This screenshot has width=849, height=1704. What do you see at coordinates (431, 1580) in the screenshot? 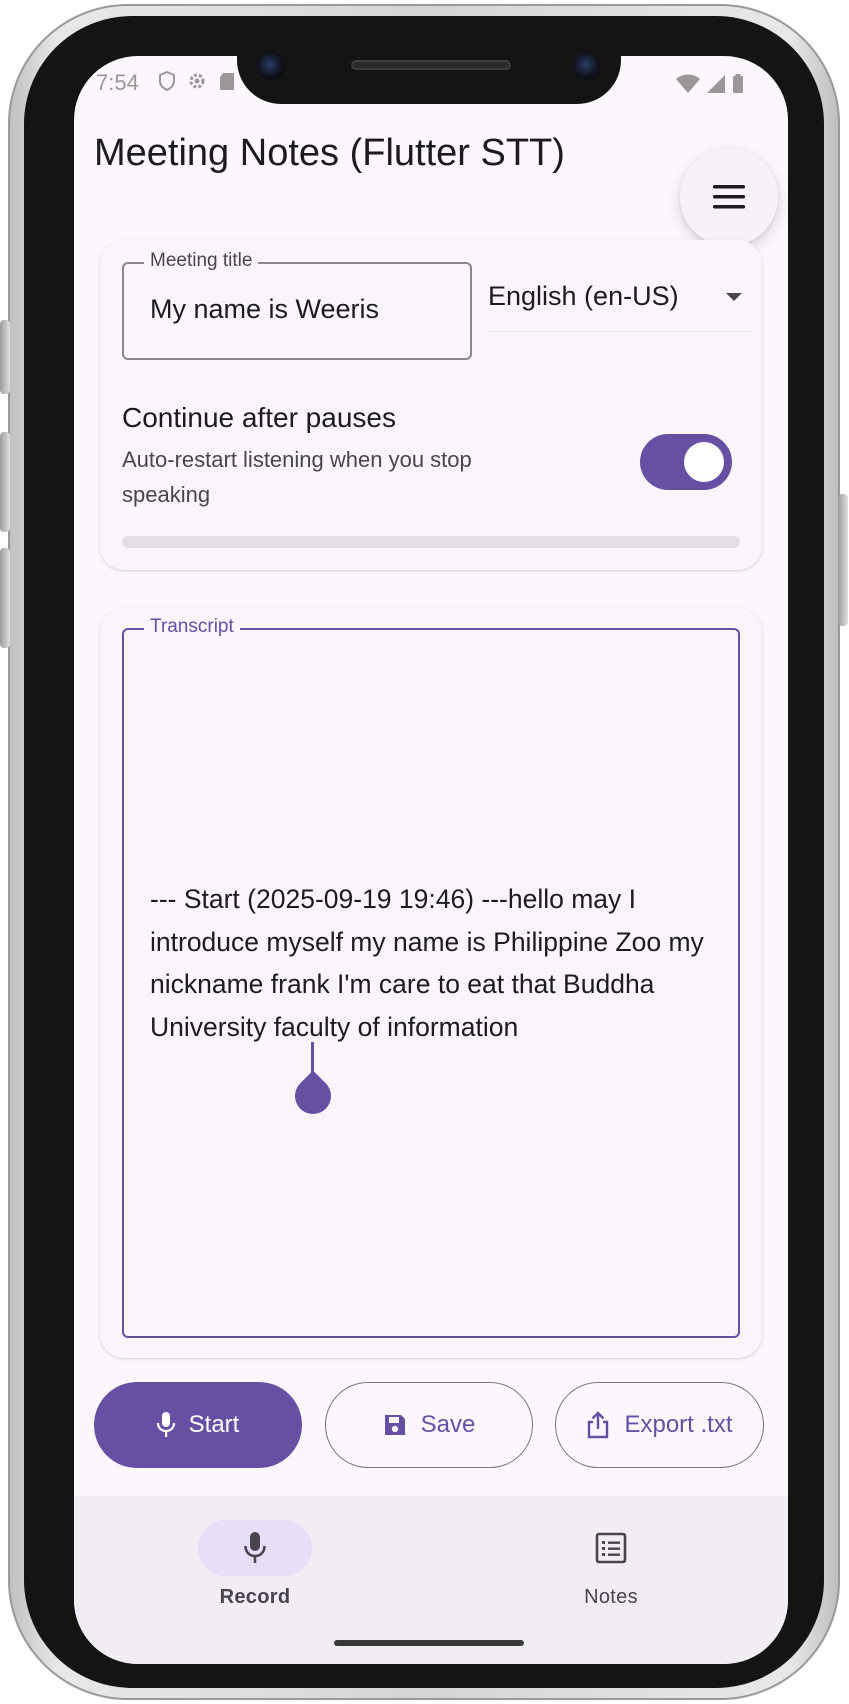
I see `bottom-navigation: Record Notes` at bounding box center [431, 1580].